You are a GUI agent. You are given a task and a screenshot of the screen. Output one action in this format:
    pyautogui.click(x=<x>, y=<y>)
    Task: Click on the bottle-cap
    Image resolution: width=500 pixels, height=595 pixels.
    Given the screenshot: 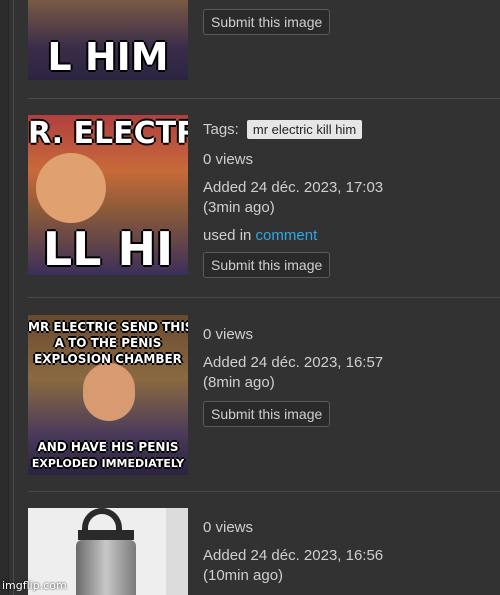 What is the action you would take?
    pyautogui.click(x=106, y=535)
    